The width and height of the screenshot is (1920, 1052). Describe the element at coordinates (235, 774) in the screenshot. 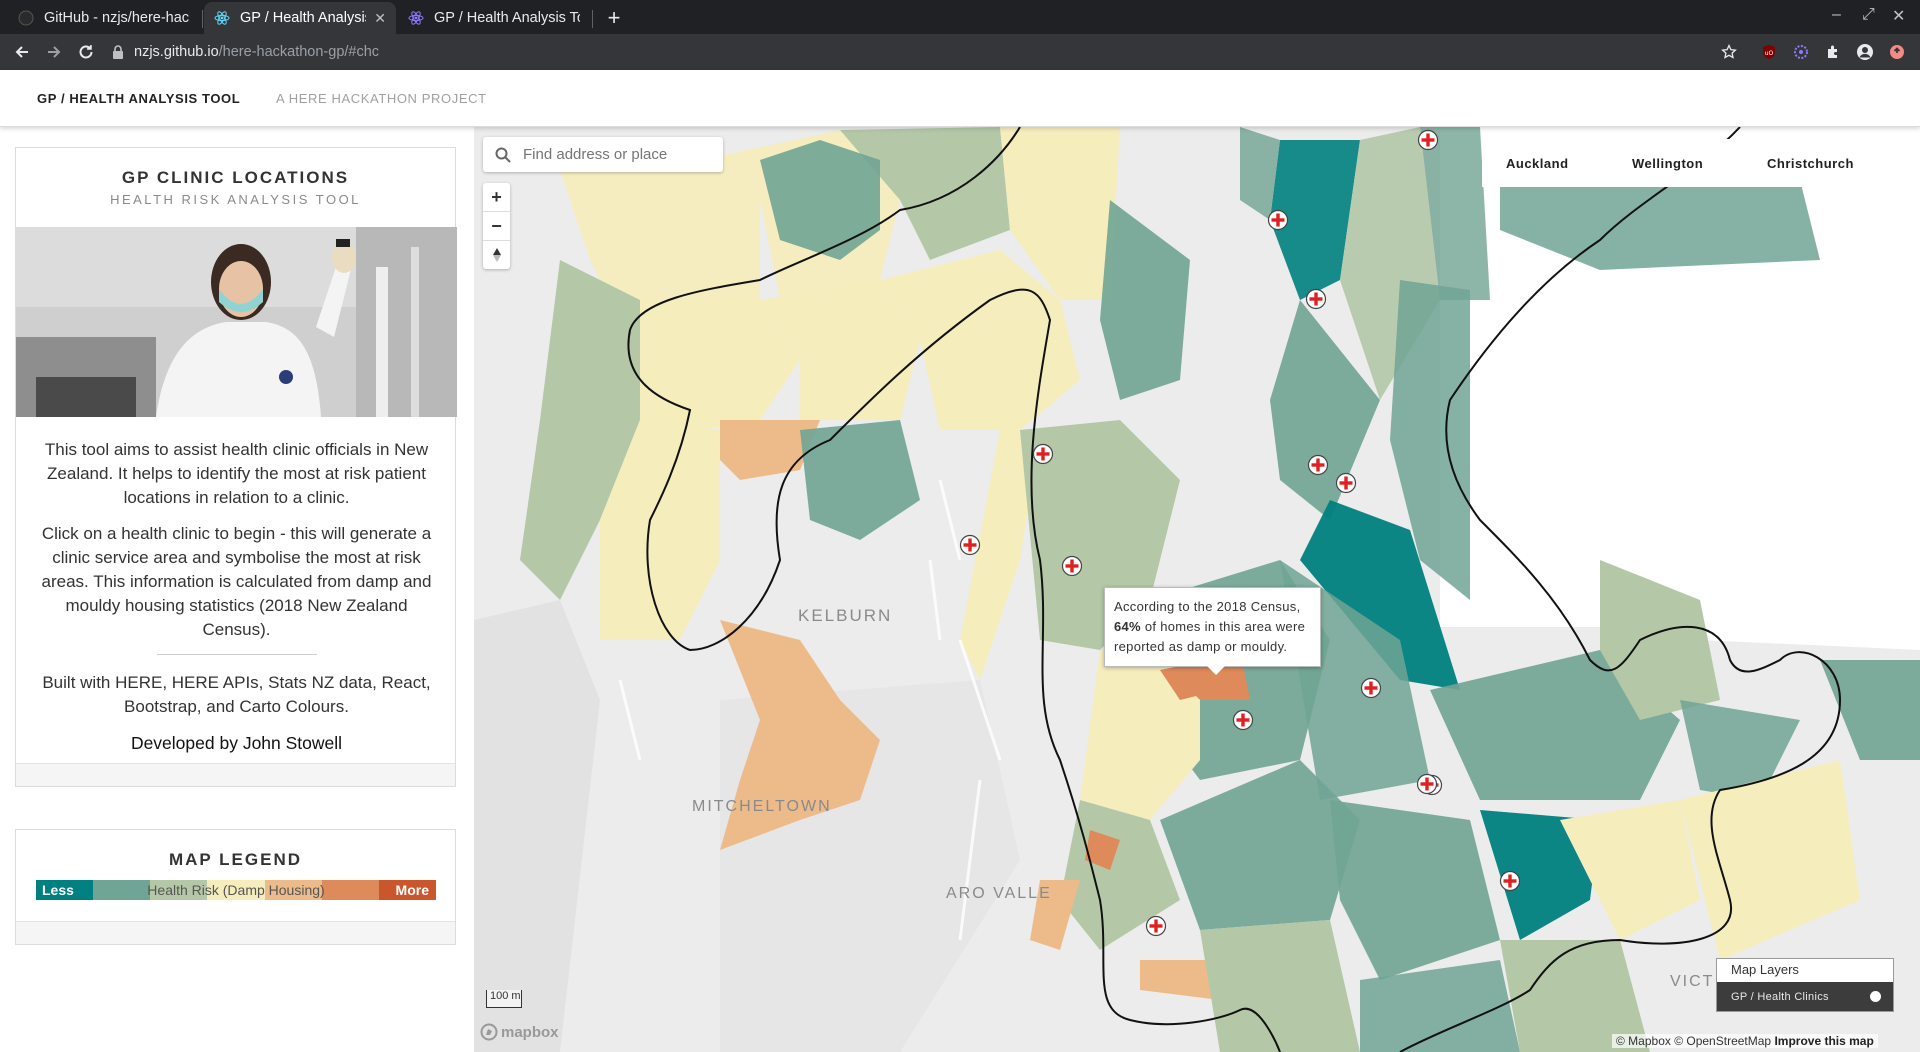

I see `info-card-footer` at that location.